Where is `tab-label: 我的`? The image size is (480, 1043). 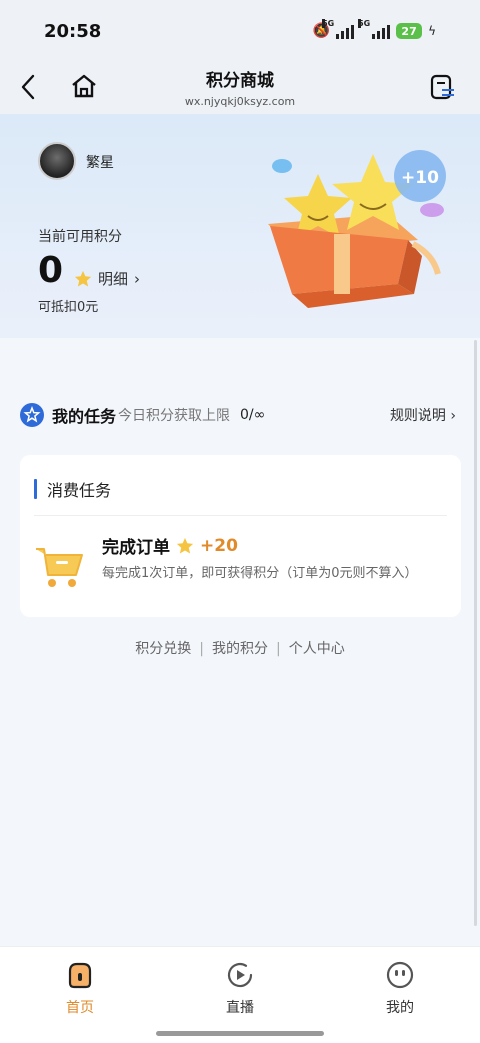 tab-label: 我的 is located at coordinates (400, 1008).